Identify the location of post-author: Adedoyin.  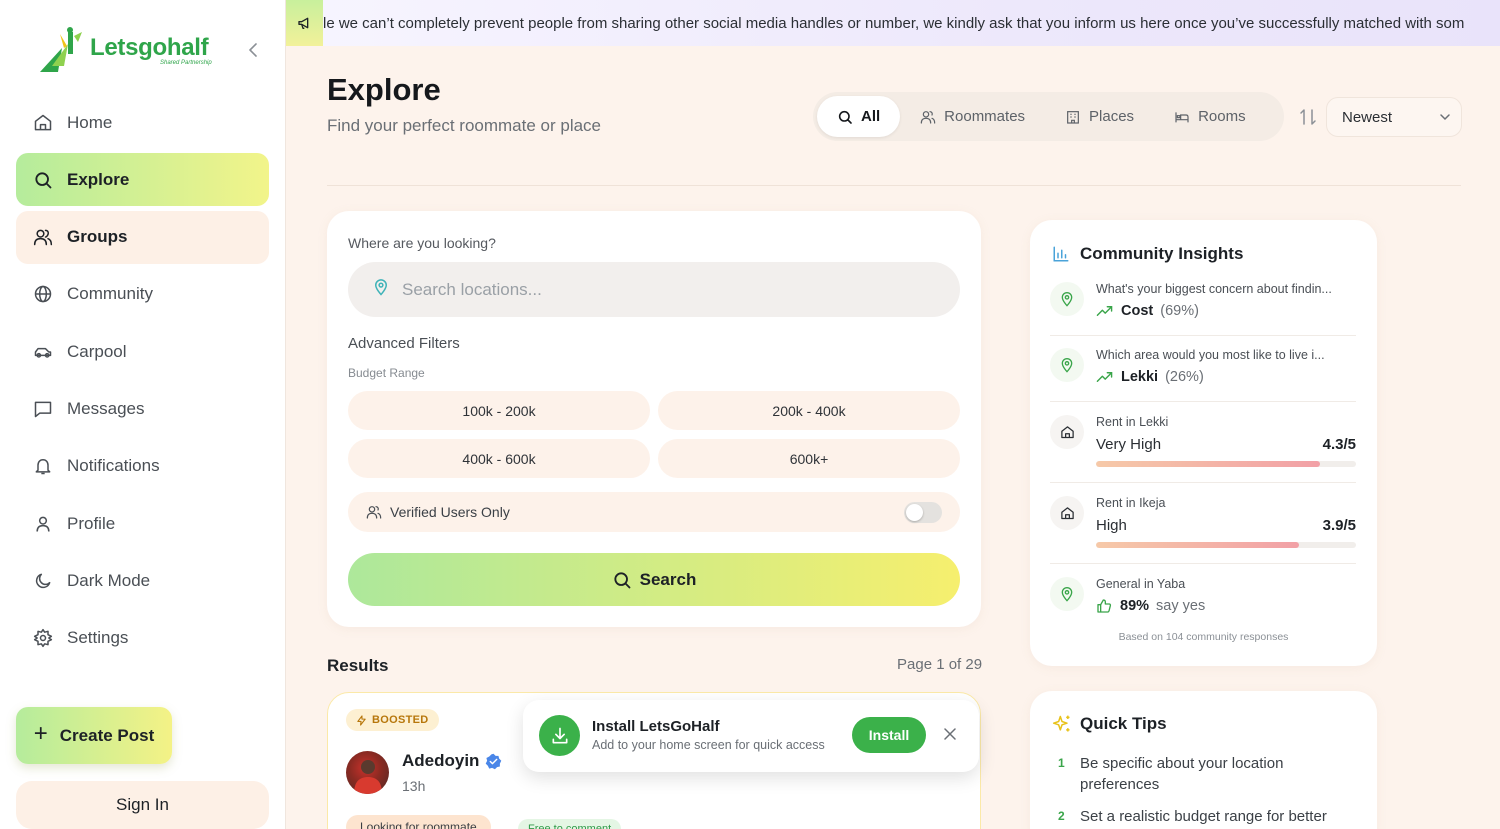
(452, 761).